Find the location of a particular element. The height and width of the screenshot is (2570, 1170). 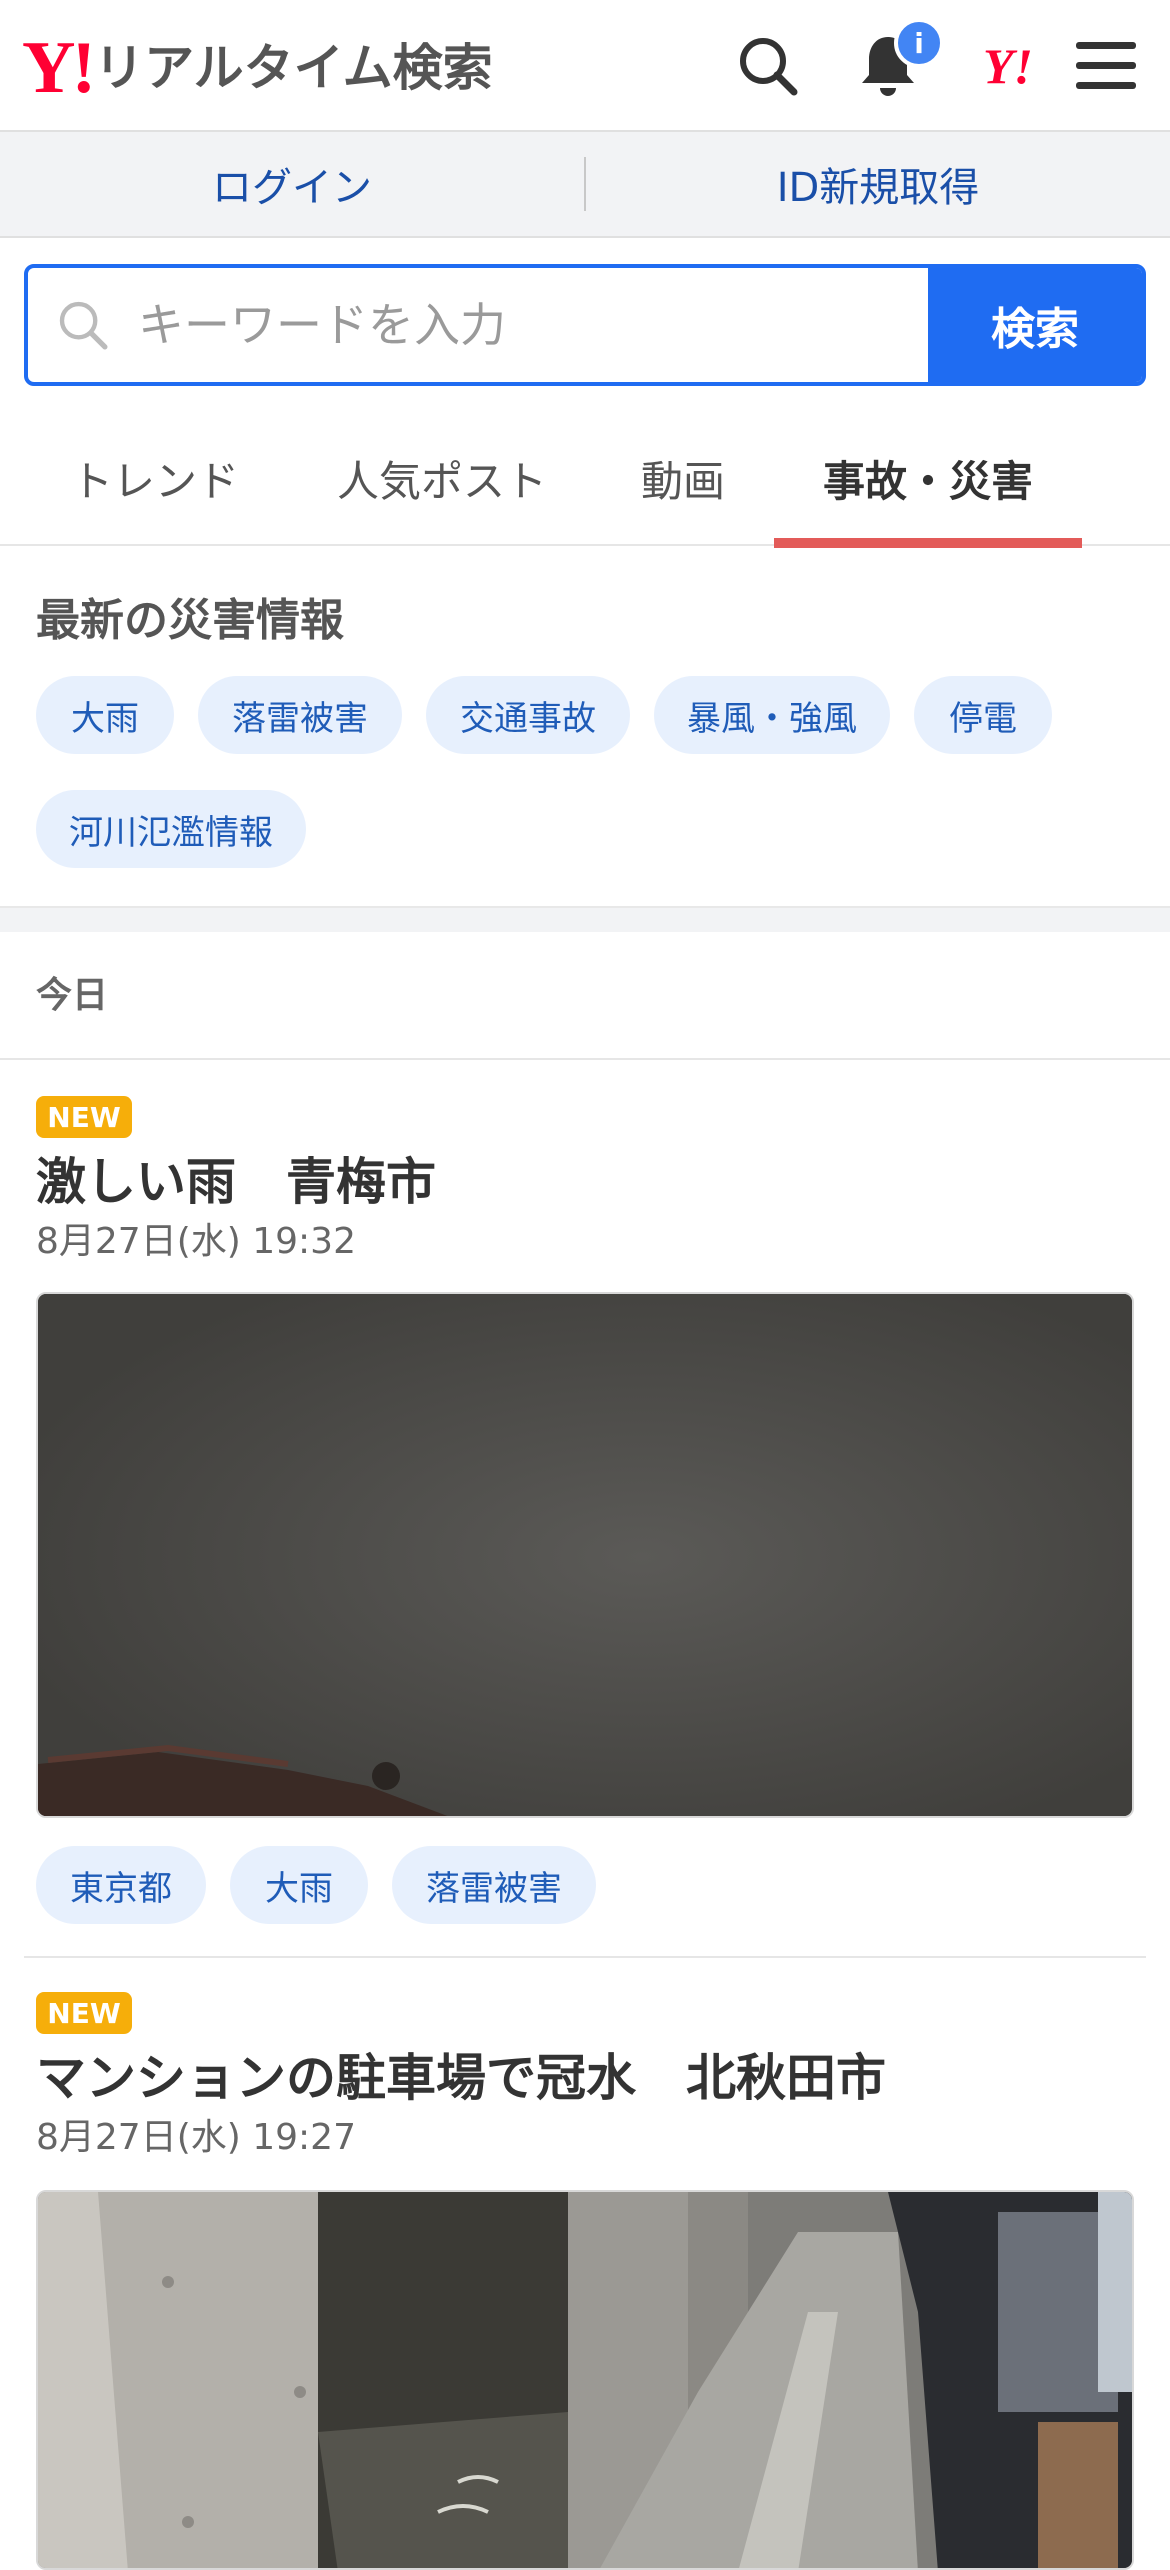

login-link: ログイン is located at coordinates (292, 184).